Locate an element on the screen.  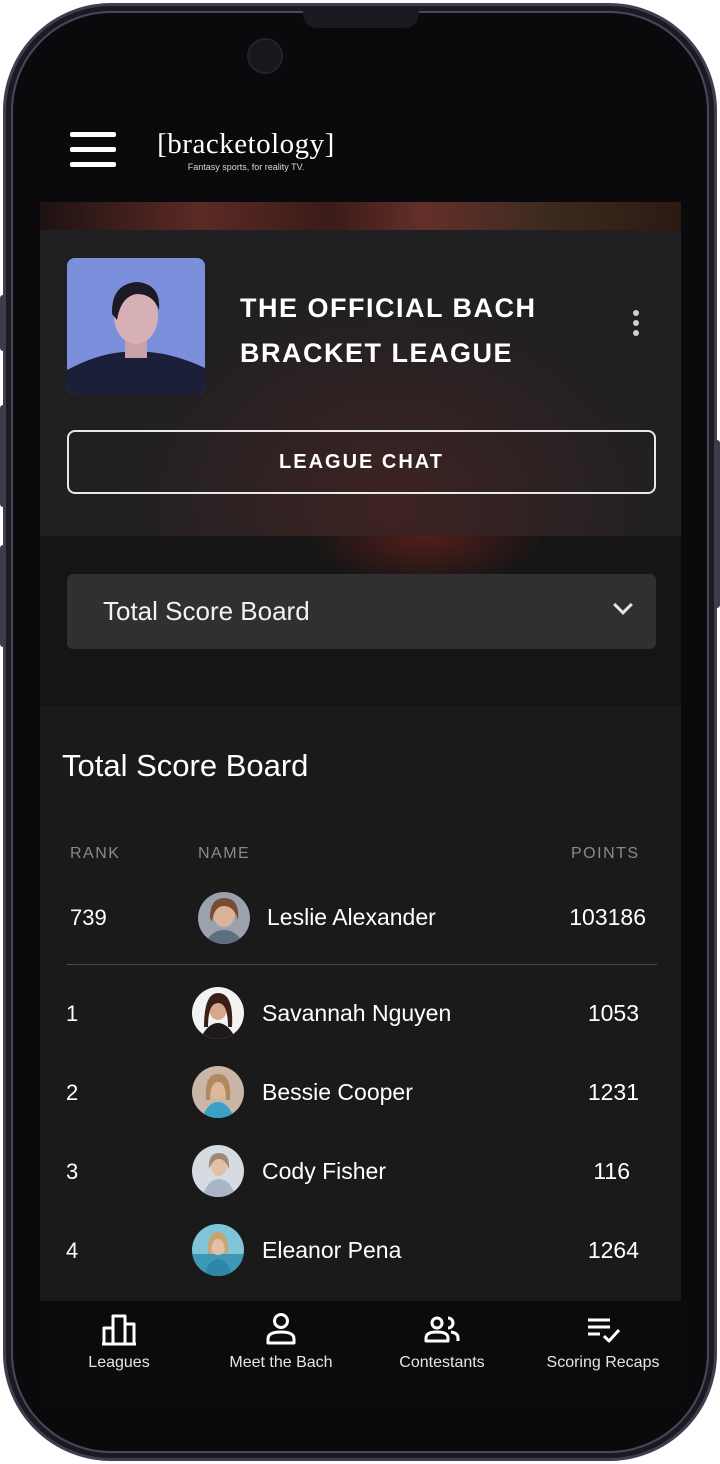
front-camera is located at coordinates (265, 56).